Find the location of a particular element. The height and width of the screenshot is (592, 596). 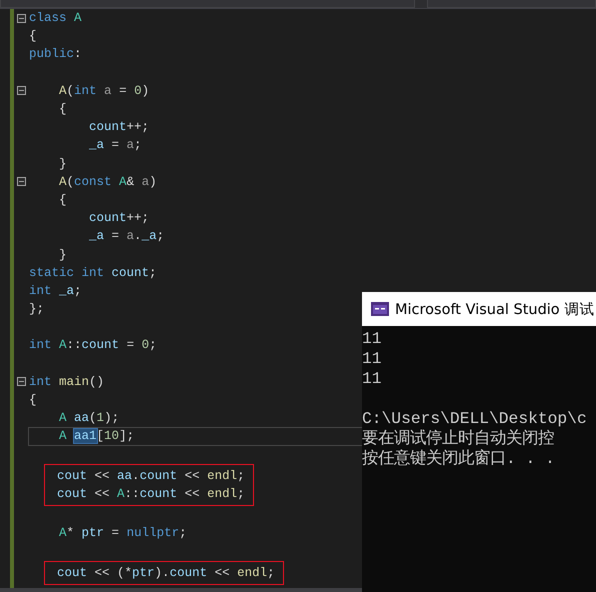

code-line: static int count; is located at coordinates (93, 273).